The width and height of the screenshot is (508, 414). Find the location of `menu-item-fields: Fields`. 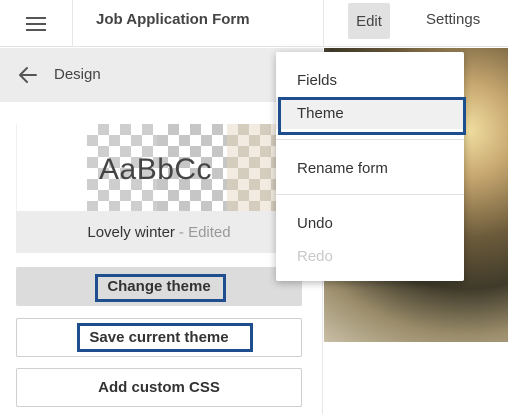

menu-item-fields: Fields is located at coordinates (370, 80).